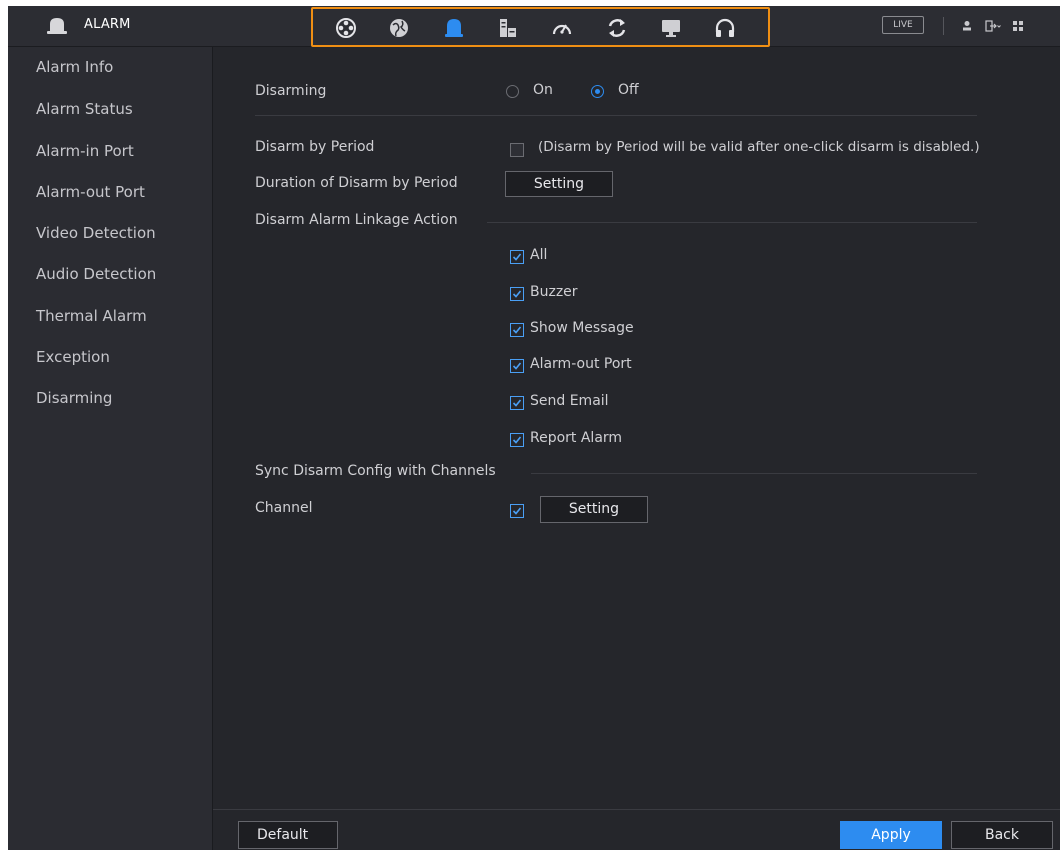 This screenshot has height=850, width=1060. Describe the element at coordinates (569, 401) in the screenshot. I see `linkage-send-email-label: Send Email` at that location.